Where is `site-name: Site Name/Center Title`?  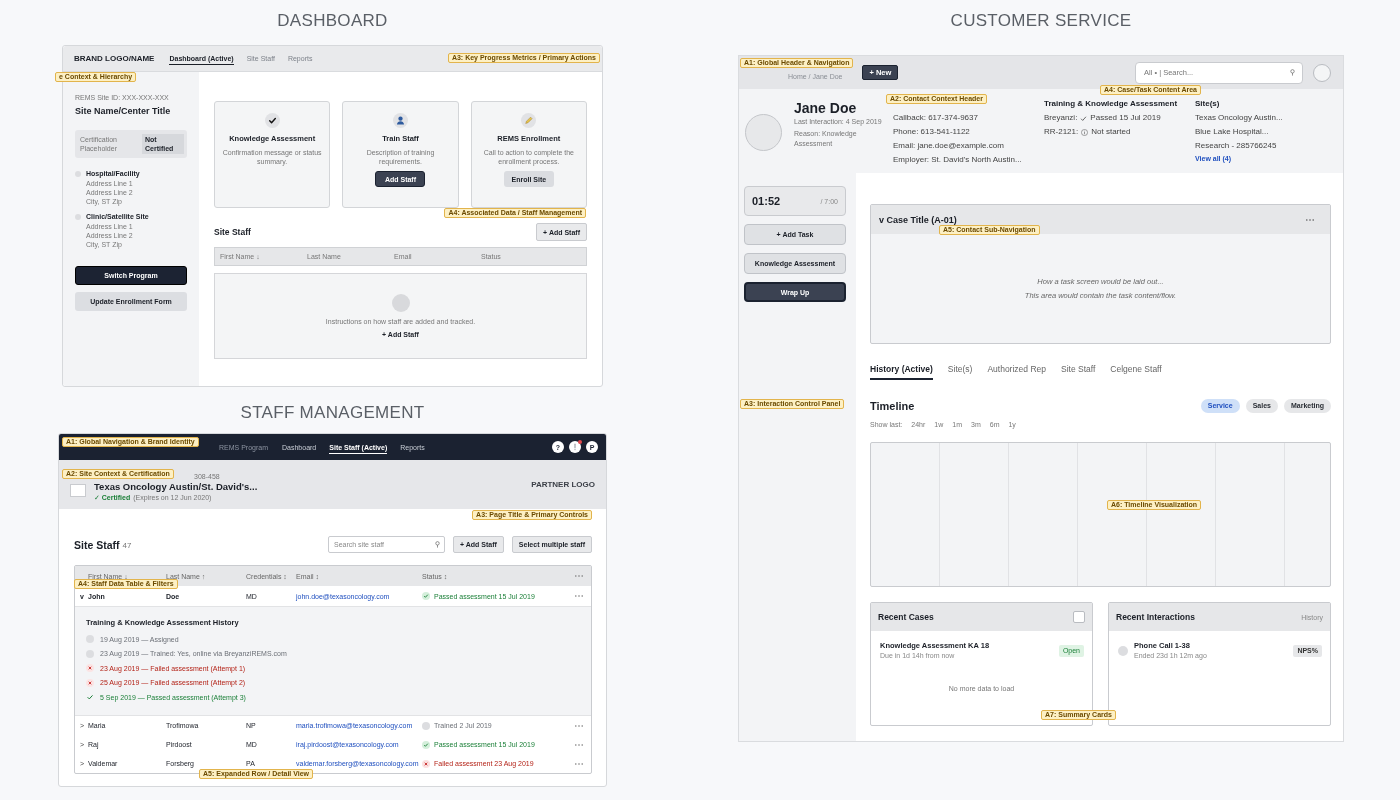
site-name: Site Name/Center Title is located at coordinates (123, 111).